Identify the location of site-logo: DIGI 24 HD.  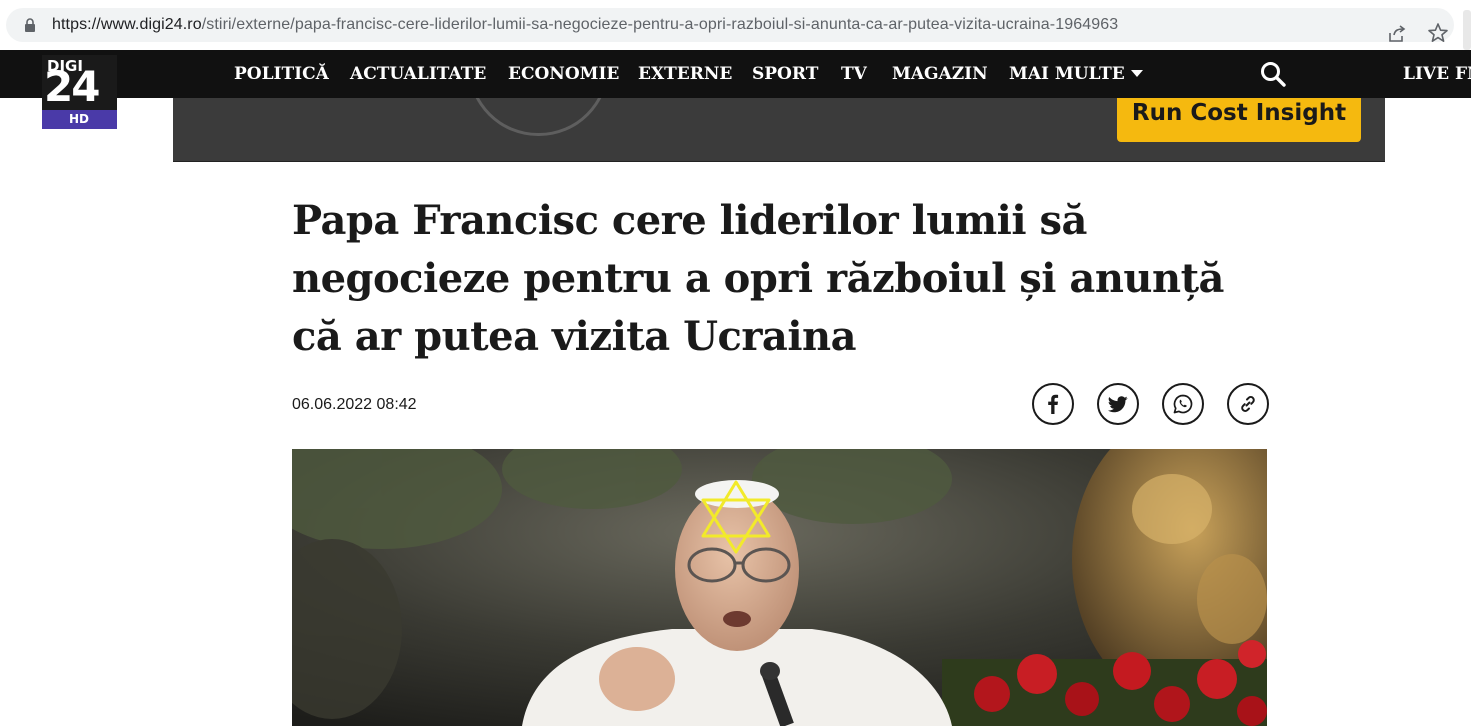
(79, 92).